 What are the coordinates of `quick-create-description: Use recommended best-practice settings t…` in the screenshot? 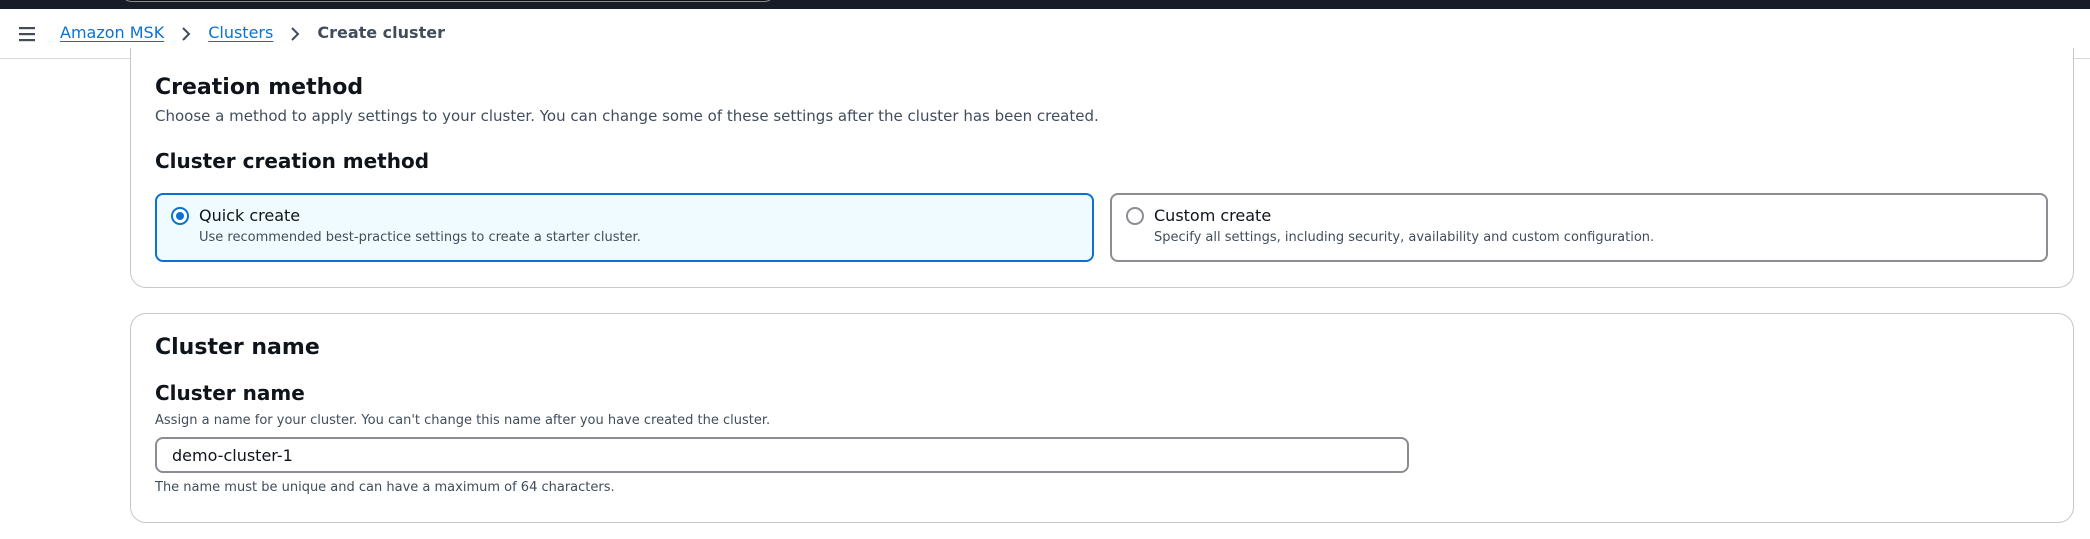 It's located at (420, 237).